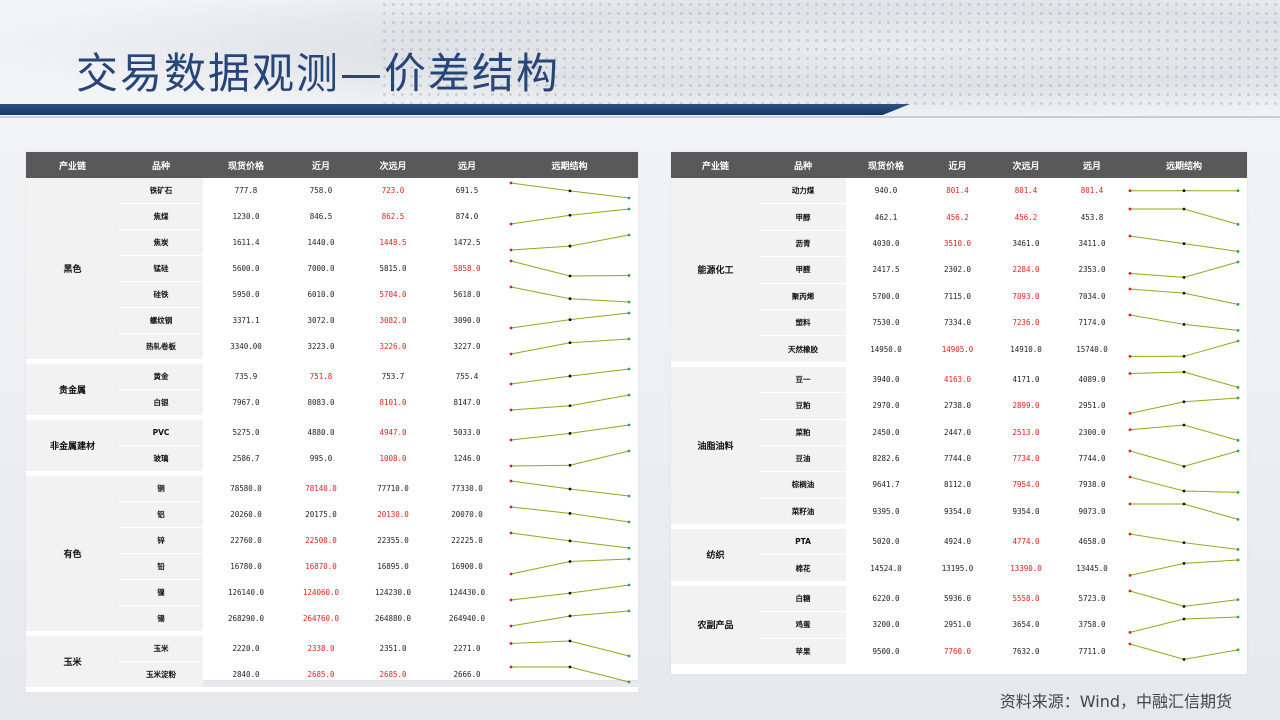 This screenshot has width=1280, height=720. Describe the element at coordinates (318, 73) in the screenshot. I see `page-title: 交易数据观测—价差结构` at that location.